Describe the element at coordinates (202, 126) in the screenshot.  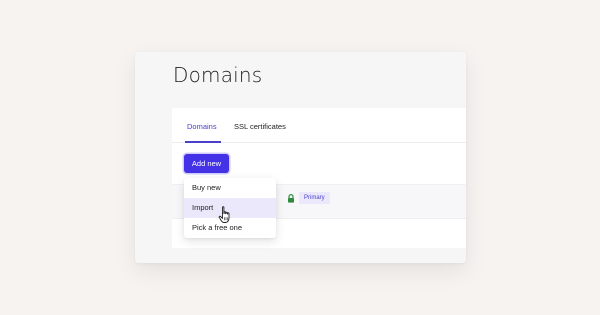
I see `tab-domains: Domains` at that location.